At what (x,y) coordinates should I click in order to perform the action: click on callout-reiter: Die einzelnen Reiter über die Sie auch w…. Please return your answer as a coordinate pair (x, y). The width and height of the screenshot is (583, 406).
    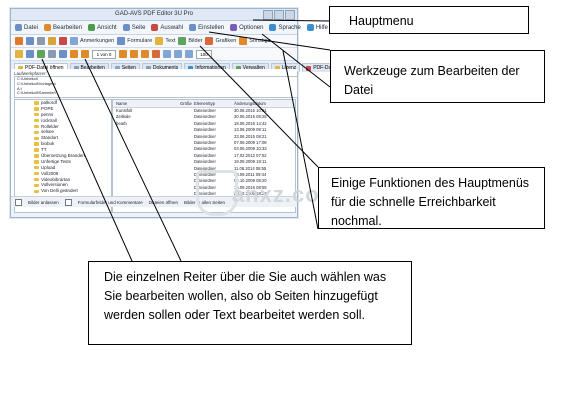
    Looking at the image, I should click on (250, 303).